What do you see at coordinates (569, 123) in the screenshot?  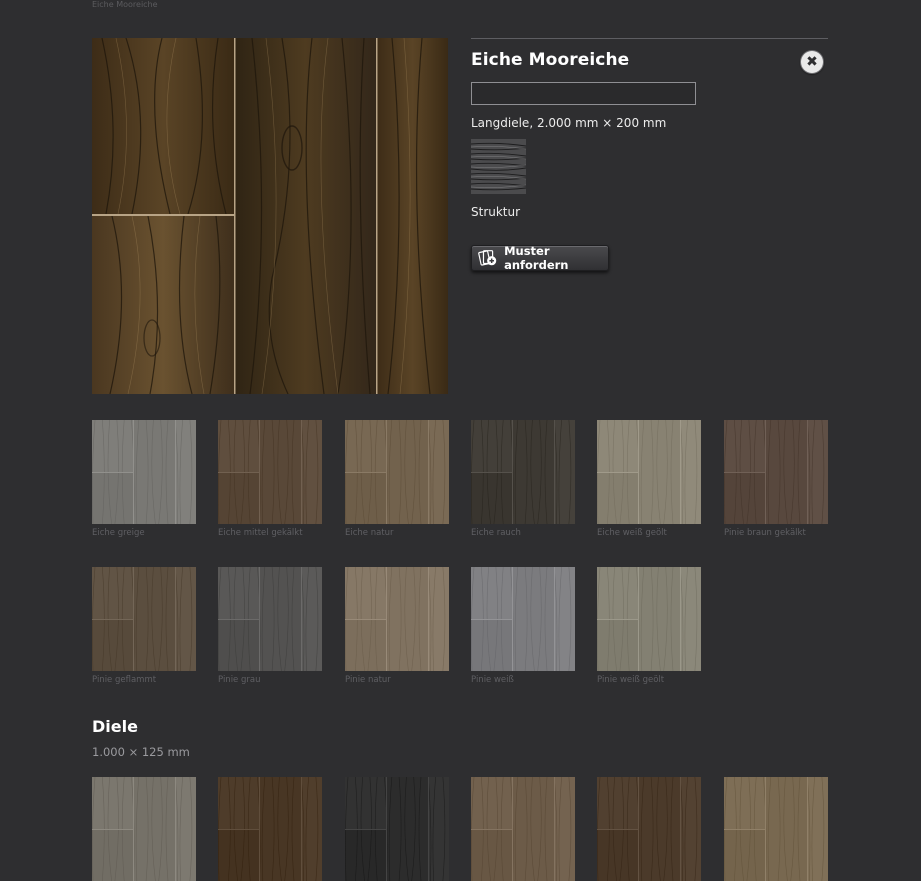 I see `product-dimensions: Langdiele, 2.000 mm × 200 mm` at bounding box center [569, 123].